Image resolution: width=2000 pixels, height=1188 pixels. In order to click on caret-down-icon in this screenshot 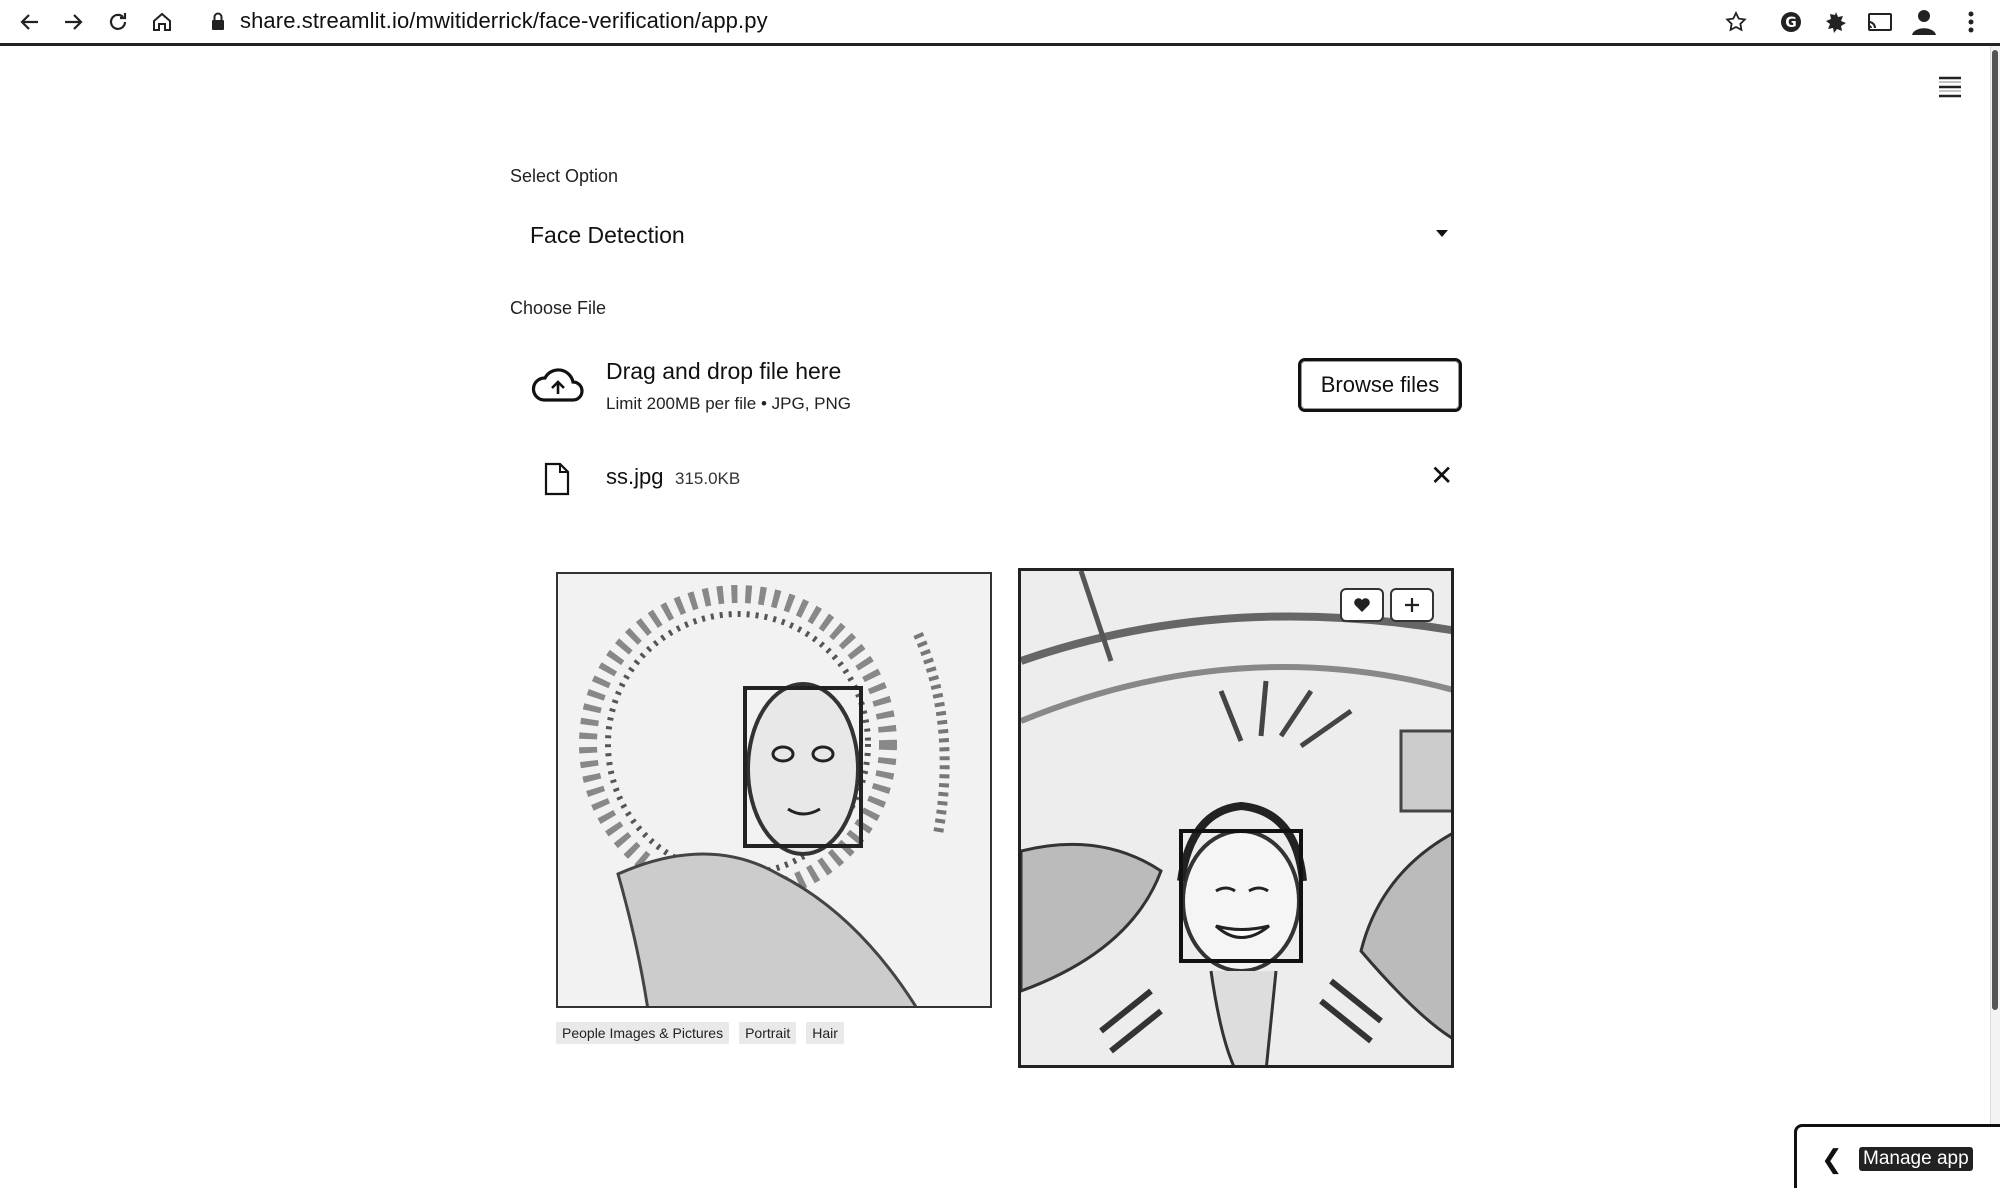, I will do `click(1442, 233)`.